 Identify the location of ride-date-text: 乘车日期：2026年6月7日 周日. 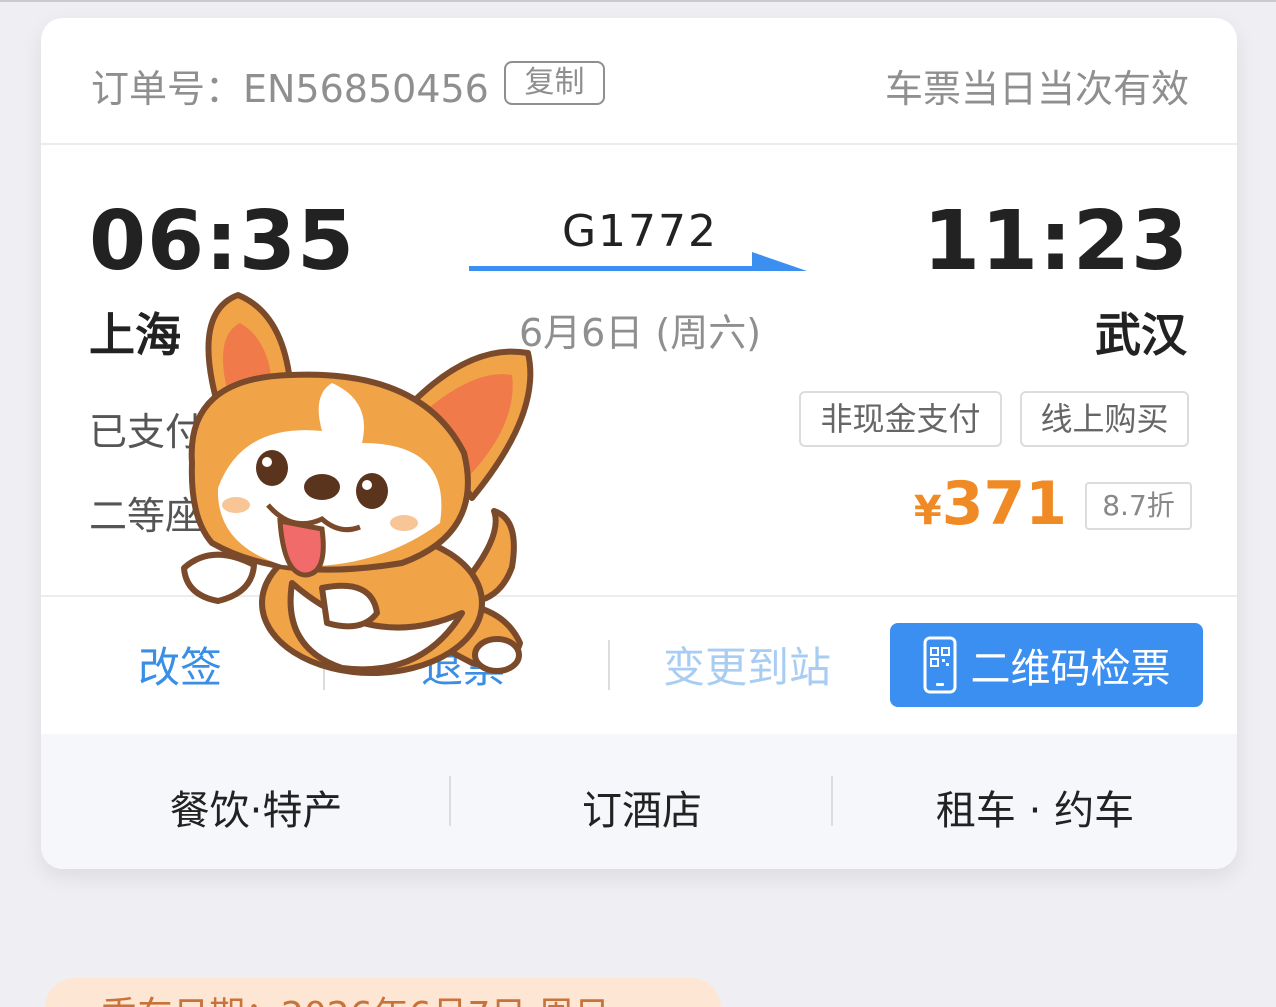
(355, 996).